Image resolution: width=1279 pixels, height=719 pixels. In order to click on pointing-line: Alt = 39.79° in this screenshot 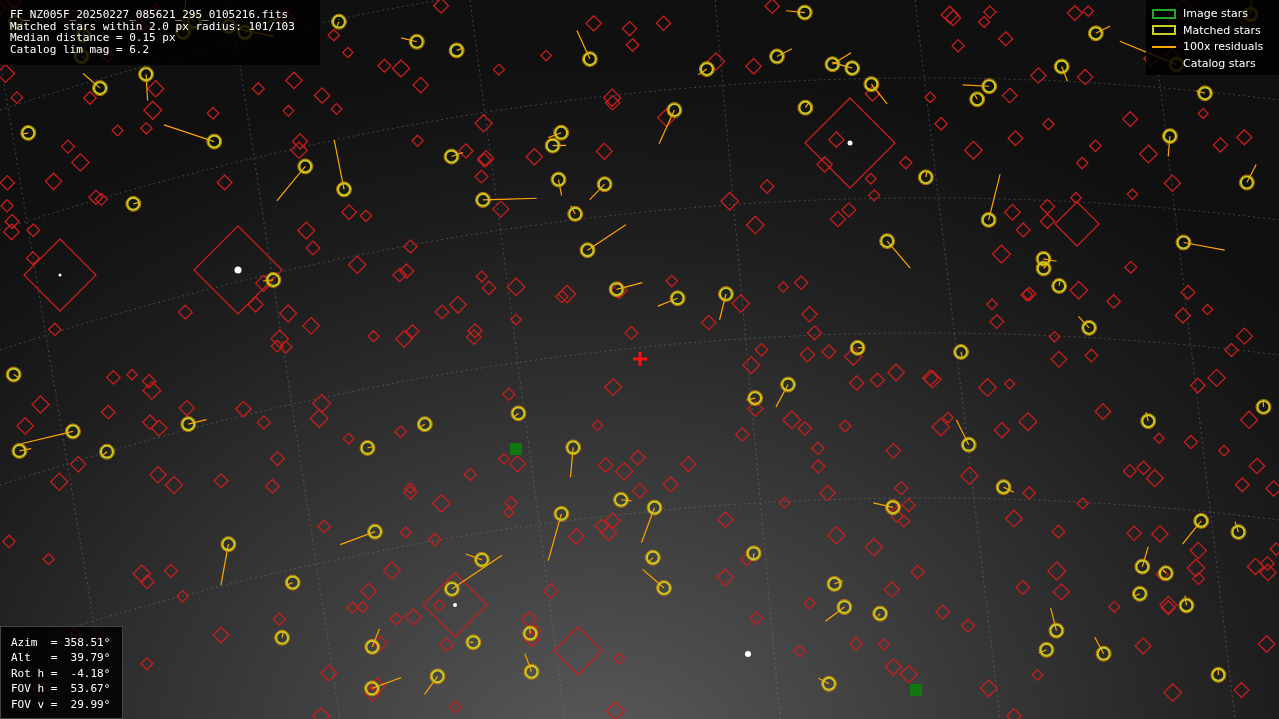, I will do `click(61, 658)`.